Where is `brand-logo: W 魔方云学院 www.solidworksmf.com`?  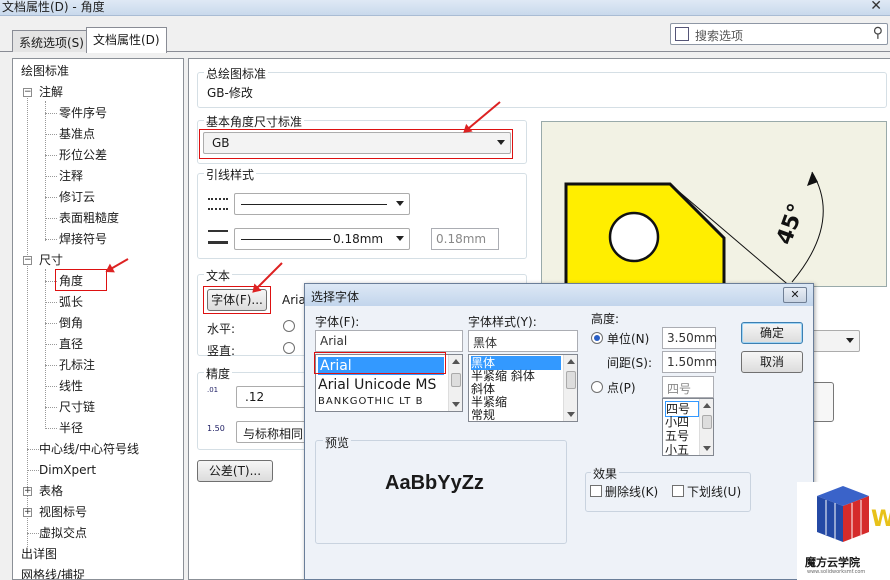
brand-logo: W 魔方云学院 www.solidworksmf.com is located at coordinates (843, 531).